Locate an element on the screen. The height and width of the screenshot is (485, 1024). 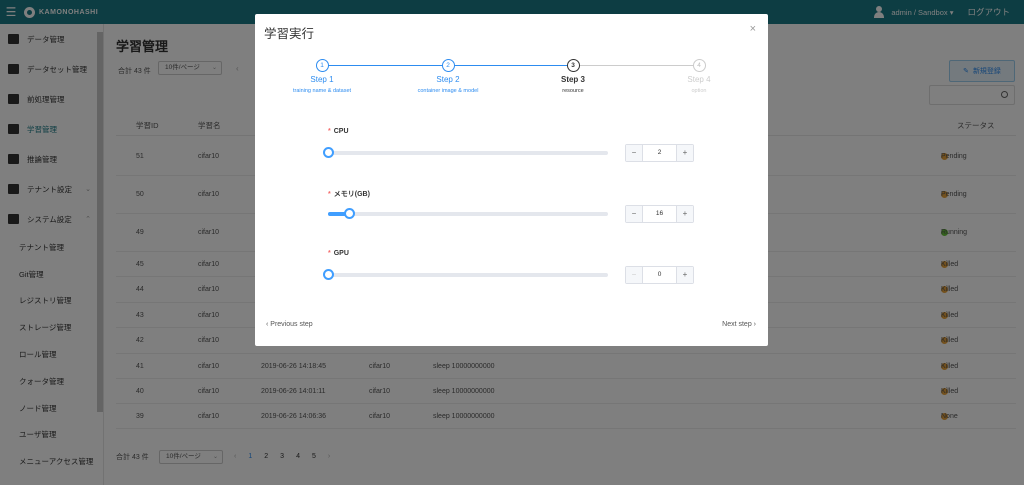
previous-step-button: ‹ Previous step is located at coordinates (289, 324).